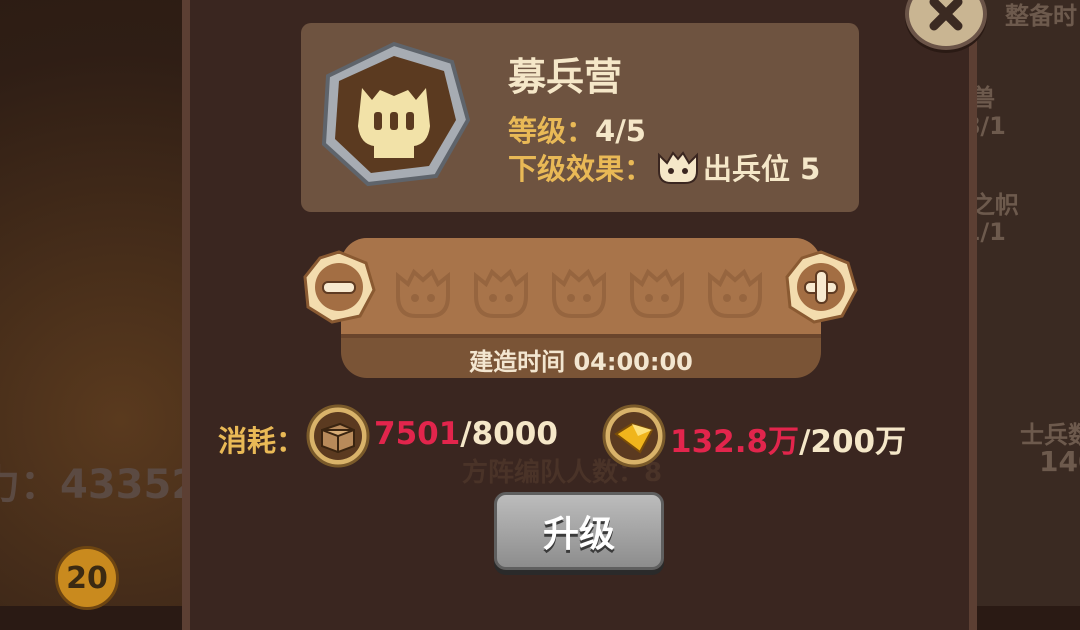 The image size is (1080, 630). I want to click on barracks-emblem-icon, so click(395, 114).